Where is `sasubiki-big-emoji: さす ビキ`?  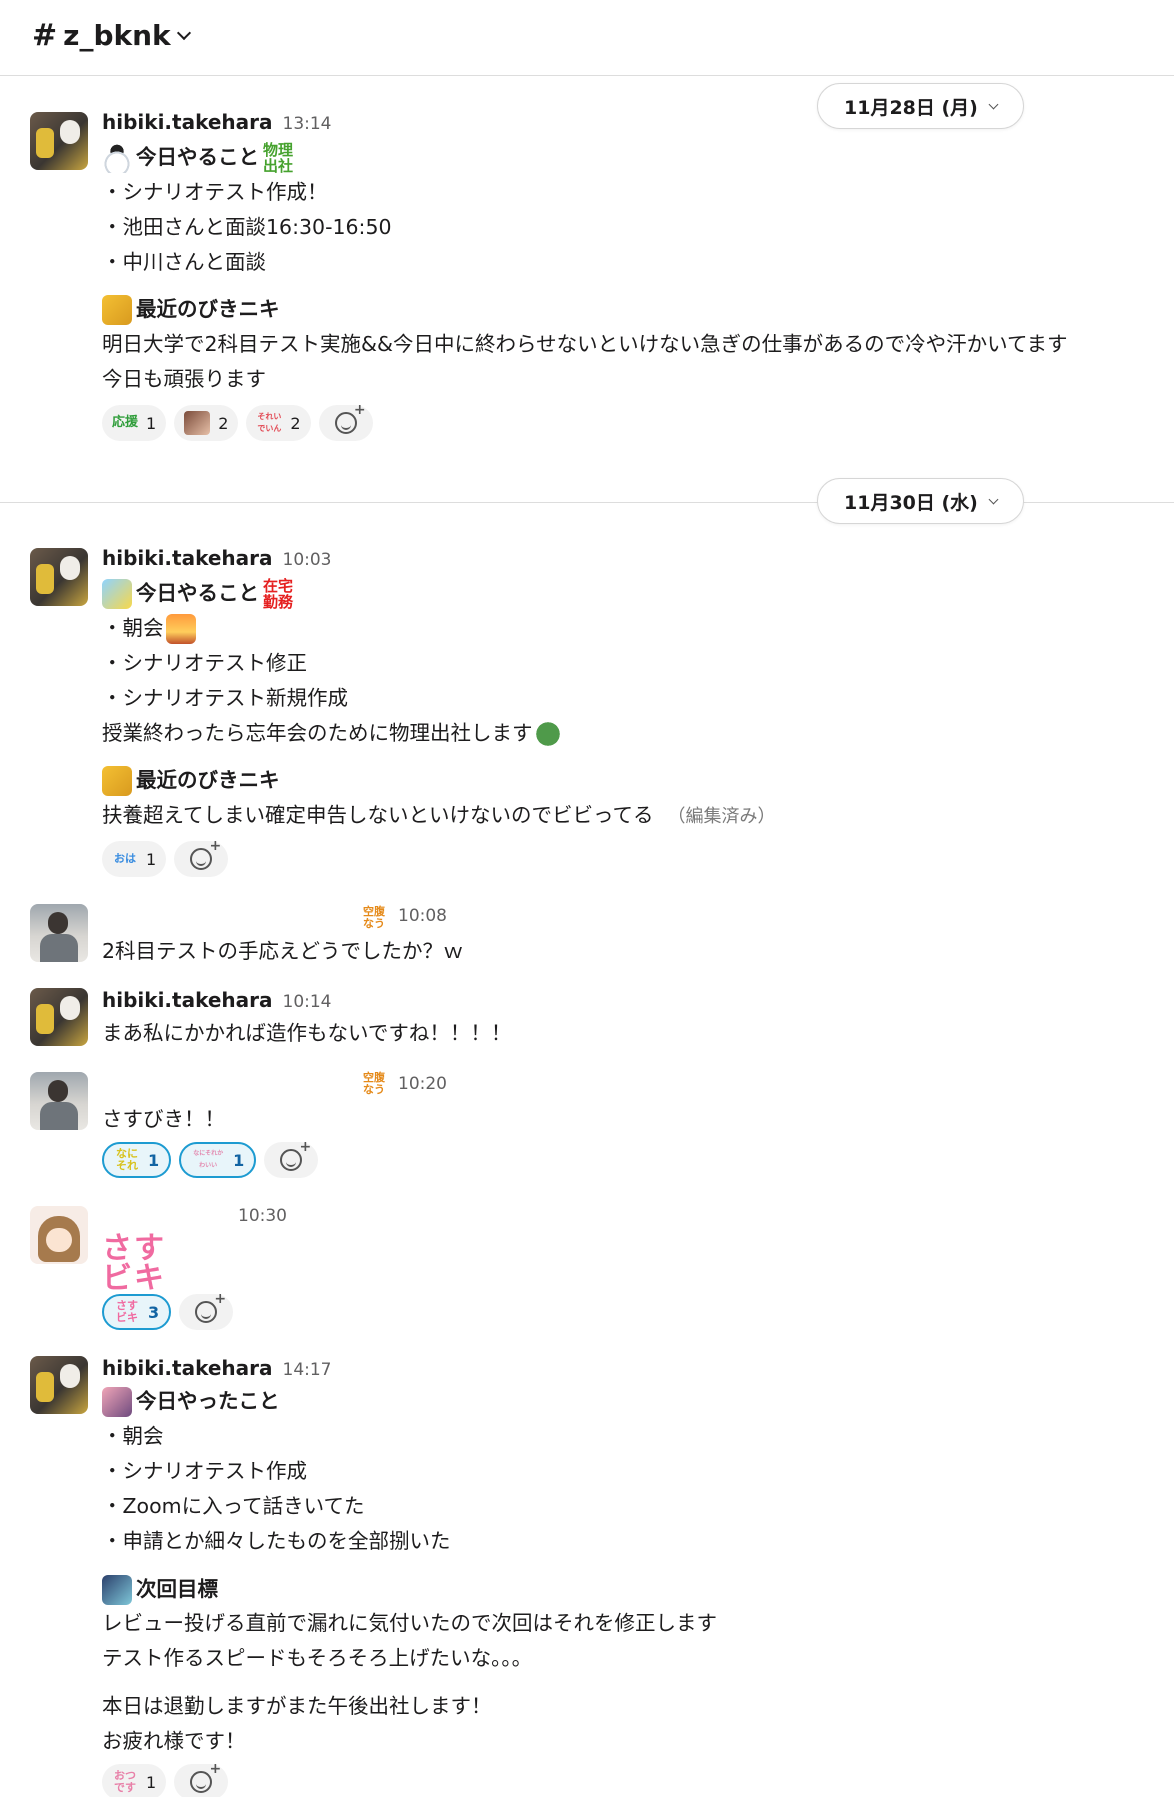 sasubiki-big-emoji: さす ビキ is located at coordinates (134, 1264).